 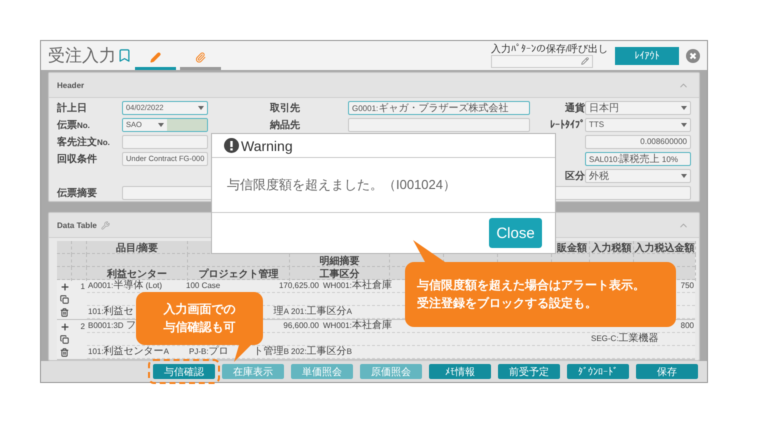 What do you see at coordinates (111, 312) in the screenshot?
I see `table-cell: 101:利益セ` at bounding box center [111, 312].